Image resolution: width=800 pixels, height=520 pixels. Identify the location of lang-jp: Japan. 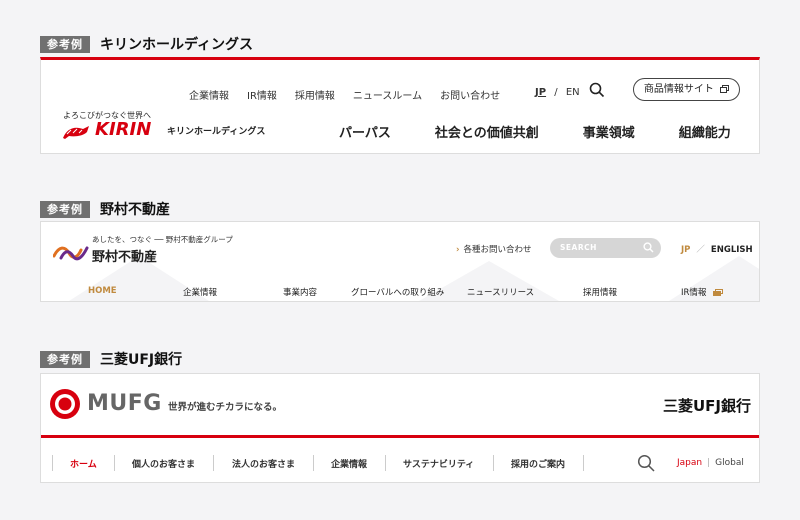
(689, 463).